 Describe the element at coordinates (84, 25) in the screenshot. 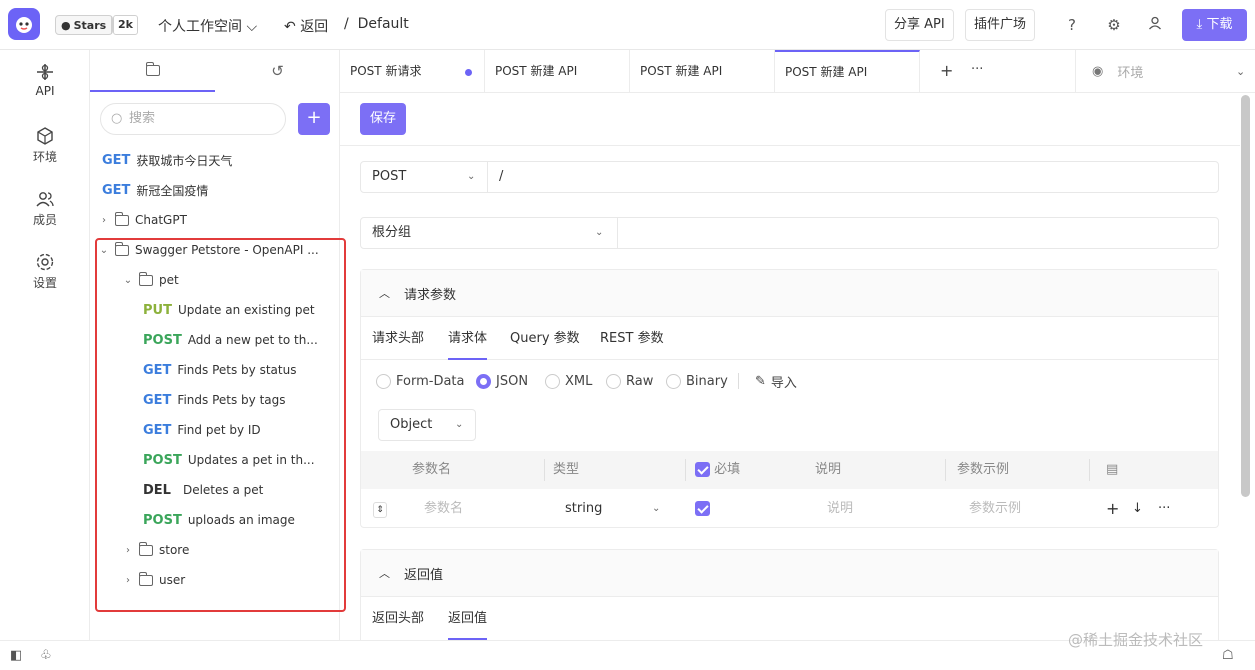

I see `github-stars-button: ●Stars` at that location.